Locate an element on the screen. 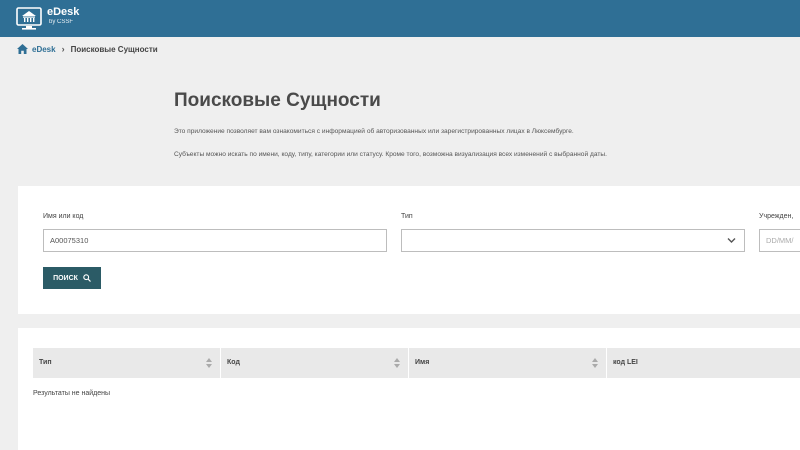 This screenshot has width=800, height=450. search-button: ПОИСК is located at coordinates (72, 278).